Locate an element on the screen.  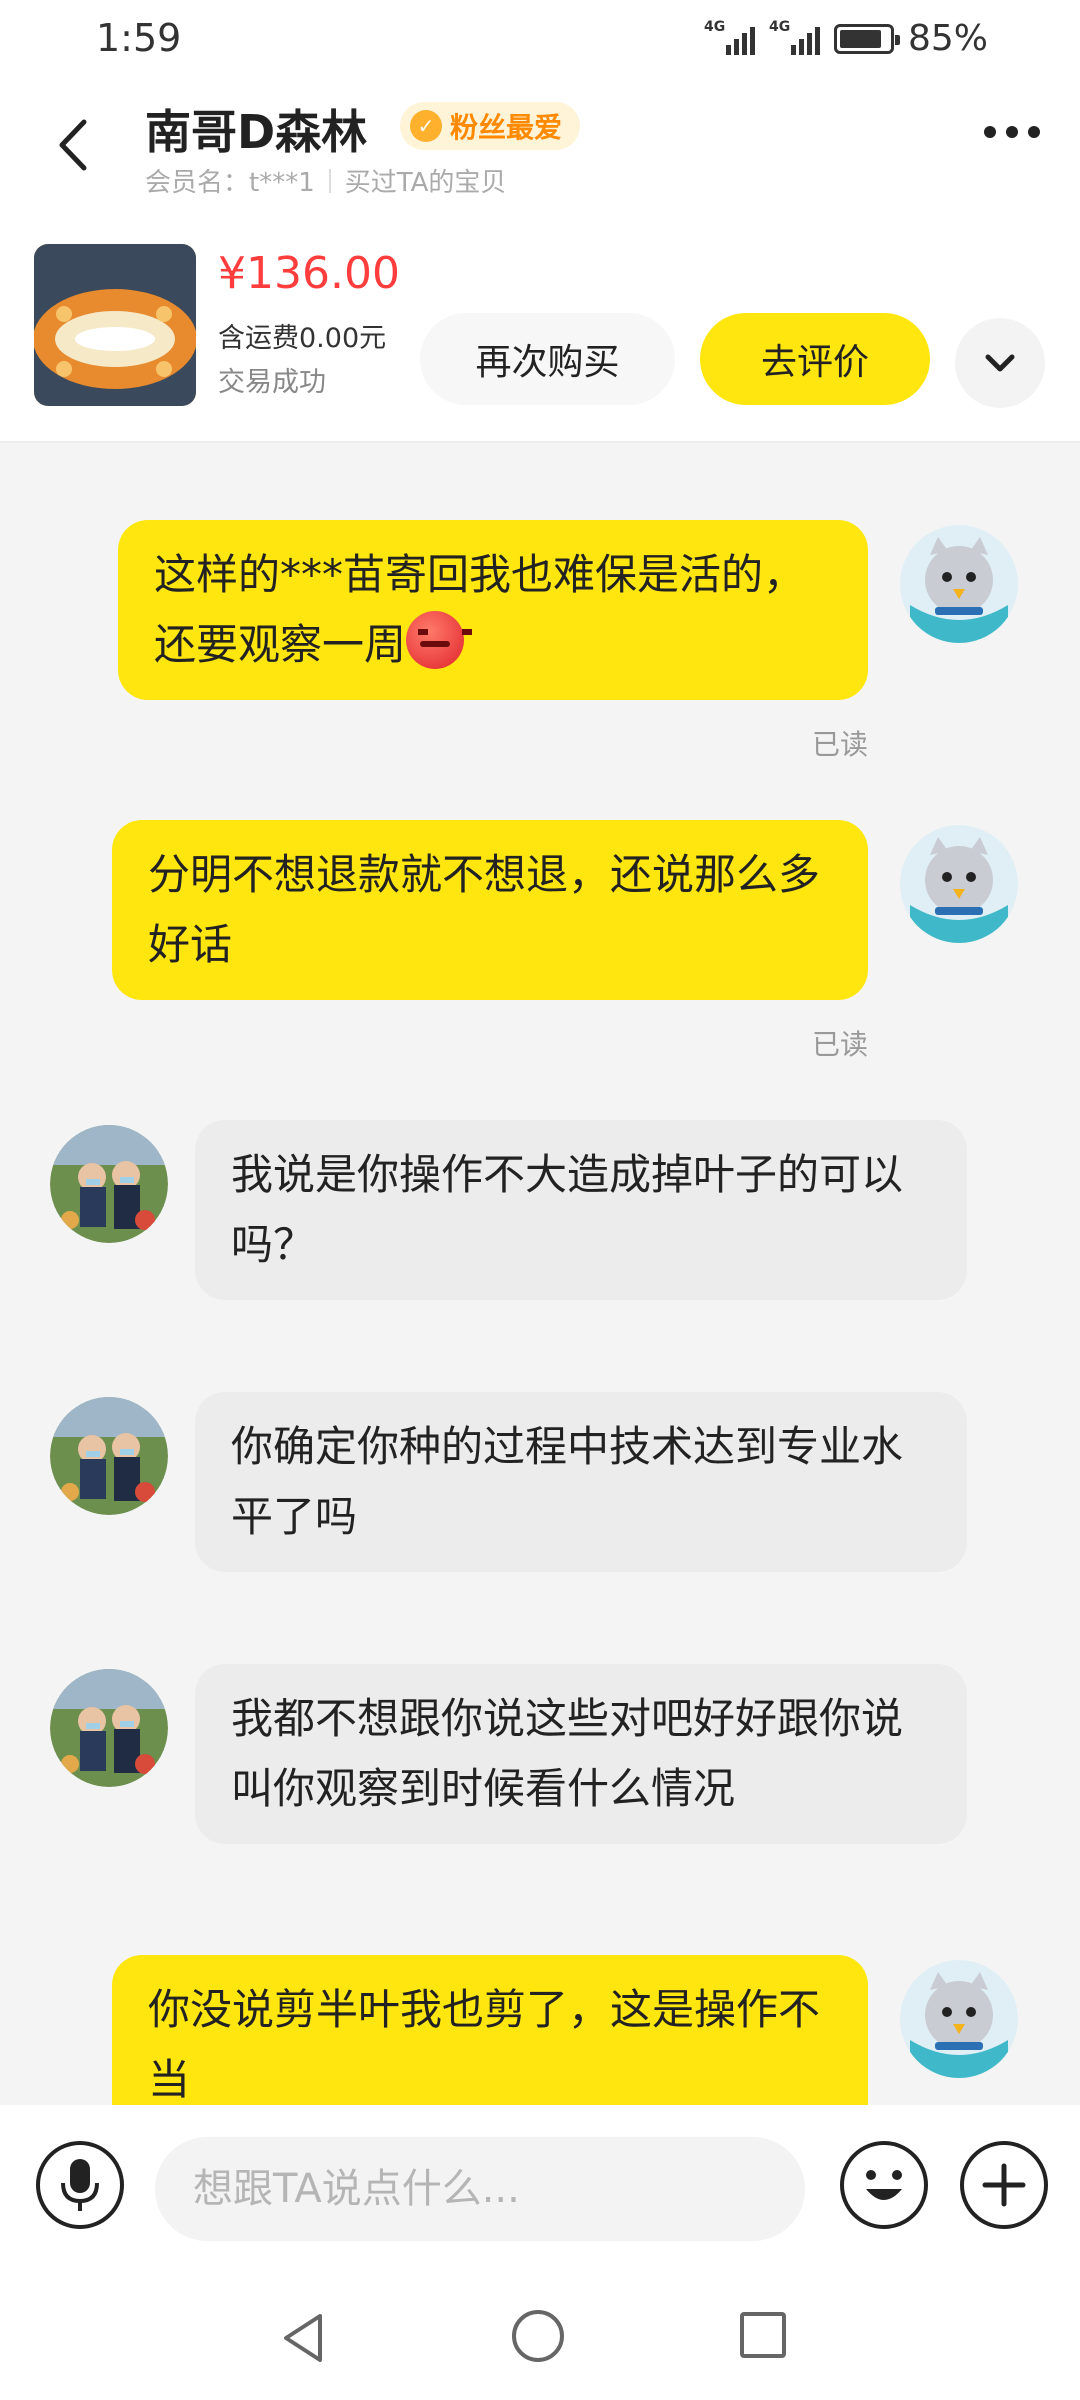
order-card: ¥136.00 含运费0.00元 交易成功 再次购买 去评价 is located at coordinates (540, 325).